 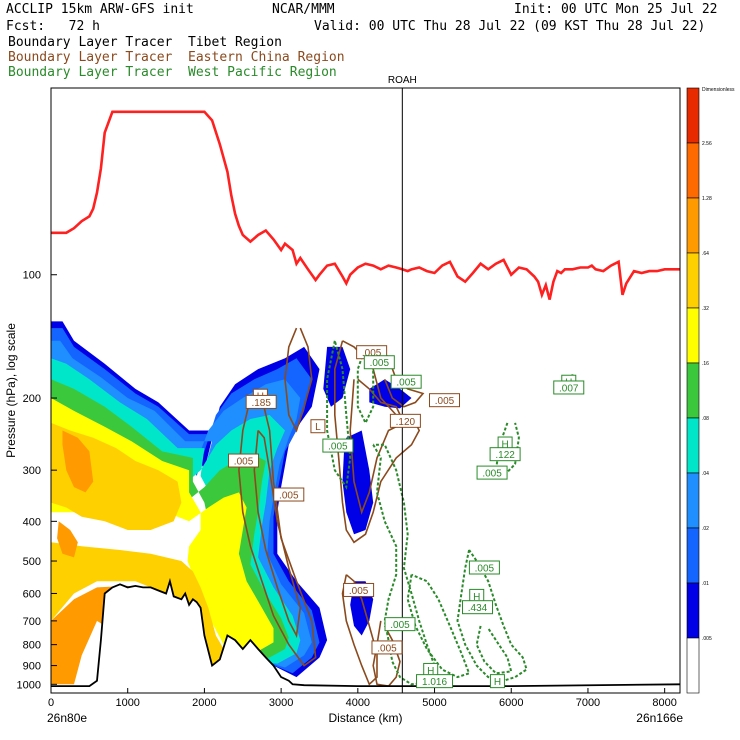 I want to click on contour-label: 1.016, so click(x=434, y=682).